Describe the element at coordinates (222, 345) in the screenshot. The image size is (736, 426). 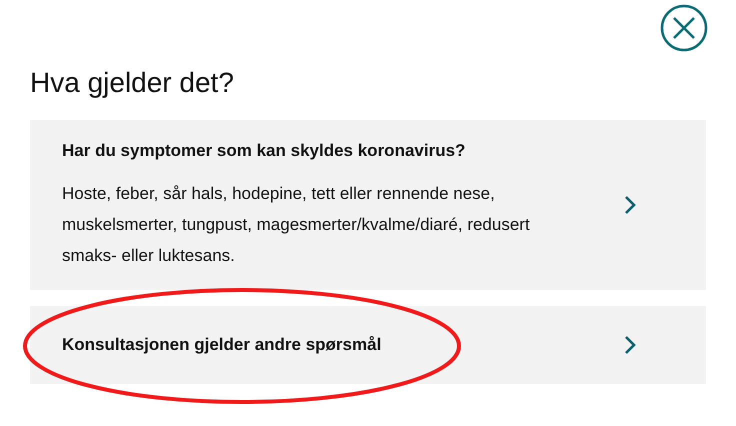
I see `option-heading: Konsultasjonen gjelder andre spørsmål` at that location.